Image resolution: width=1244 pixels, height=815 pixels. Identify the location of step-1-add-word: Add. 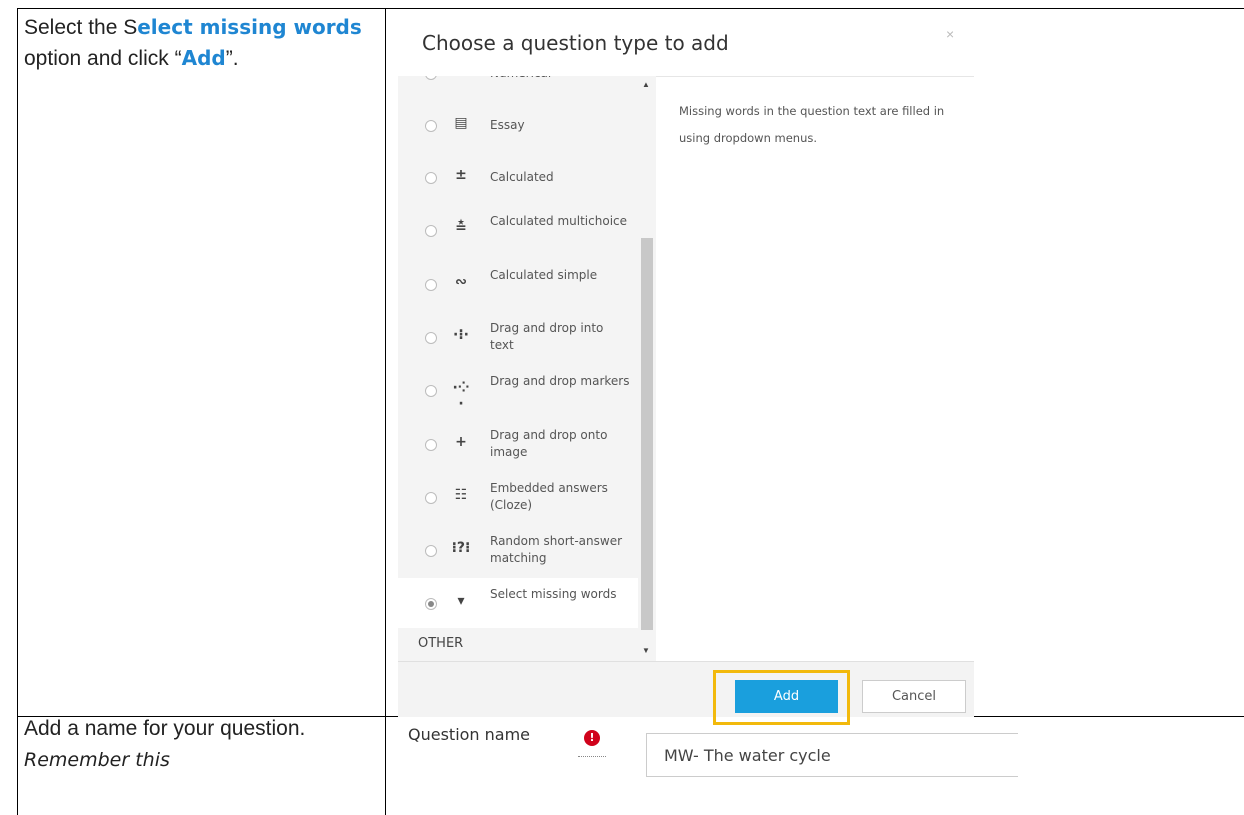
(203, 58).